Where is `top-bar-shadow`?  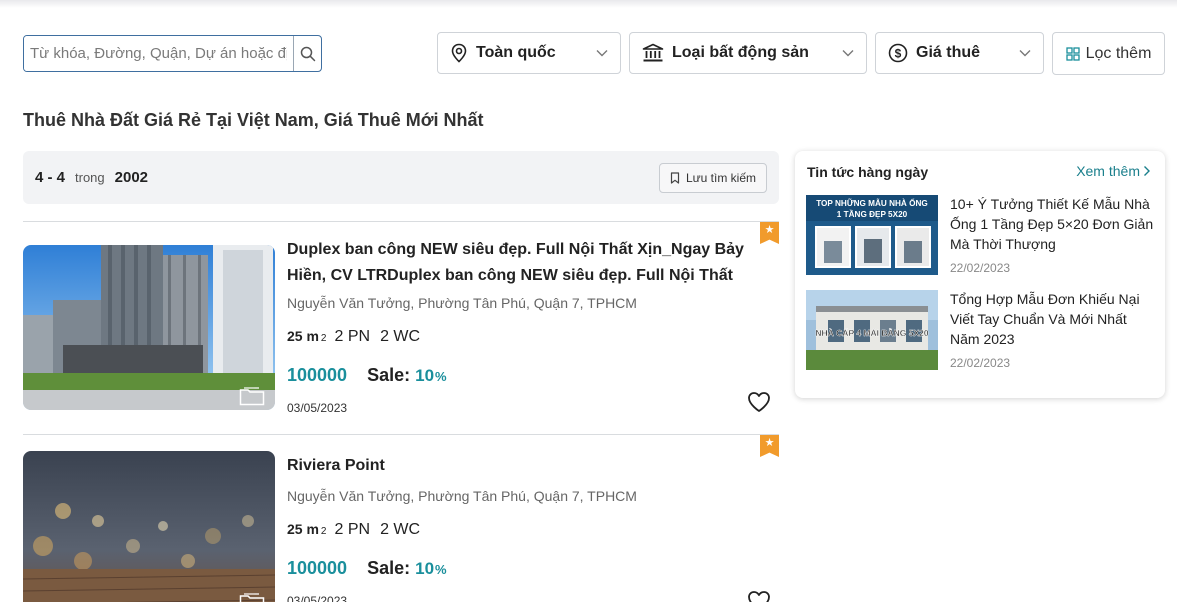 top-bar-shadow is located at coordinates (588, 4).